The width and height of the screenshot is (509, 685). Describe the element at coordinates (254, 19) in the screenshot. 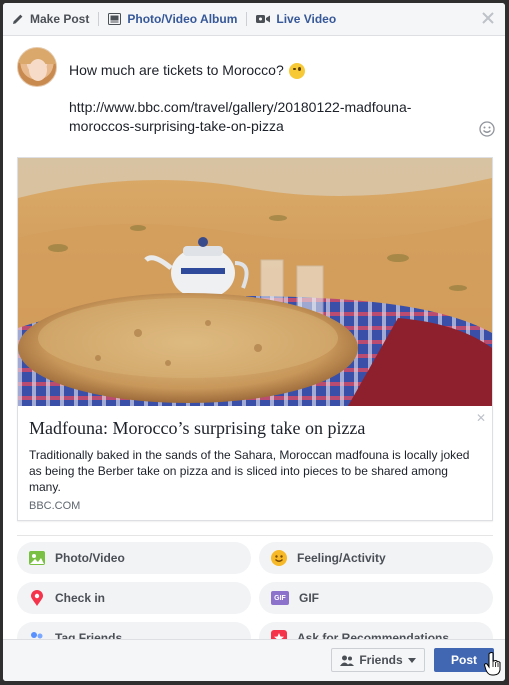

I see `composer-tabs: Make Post Photo/Video Album Live Video` at that location.